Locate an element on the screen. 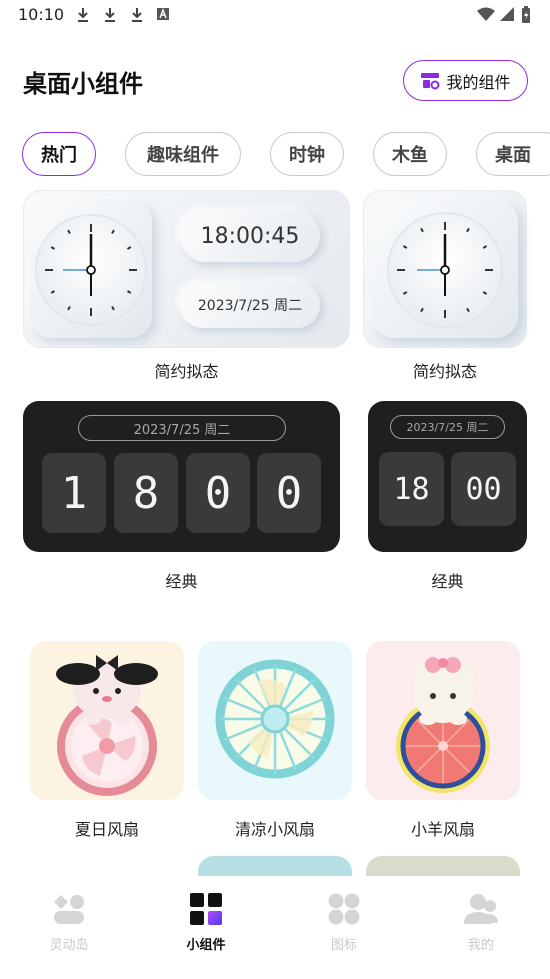 This screenshot has height=979, width=550. category-tabs: 热门 趣味组件 时钟 木鱼 桌面 is located at coordinates (275, 155).